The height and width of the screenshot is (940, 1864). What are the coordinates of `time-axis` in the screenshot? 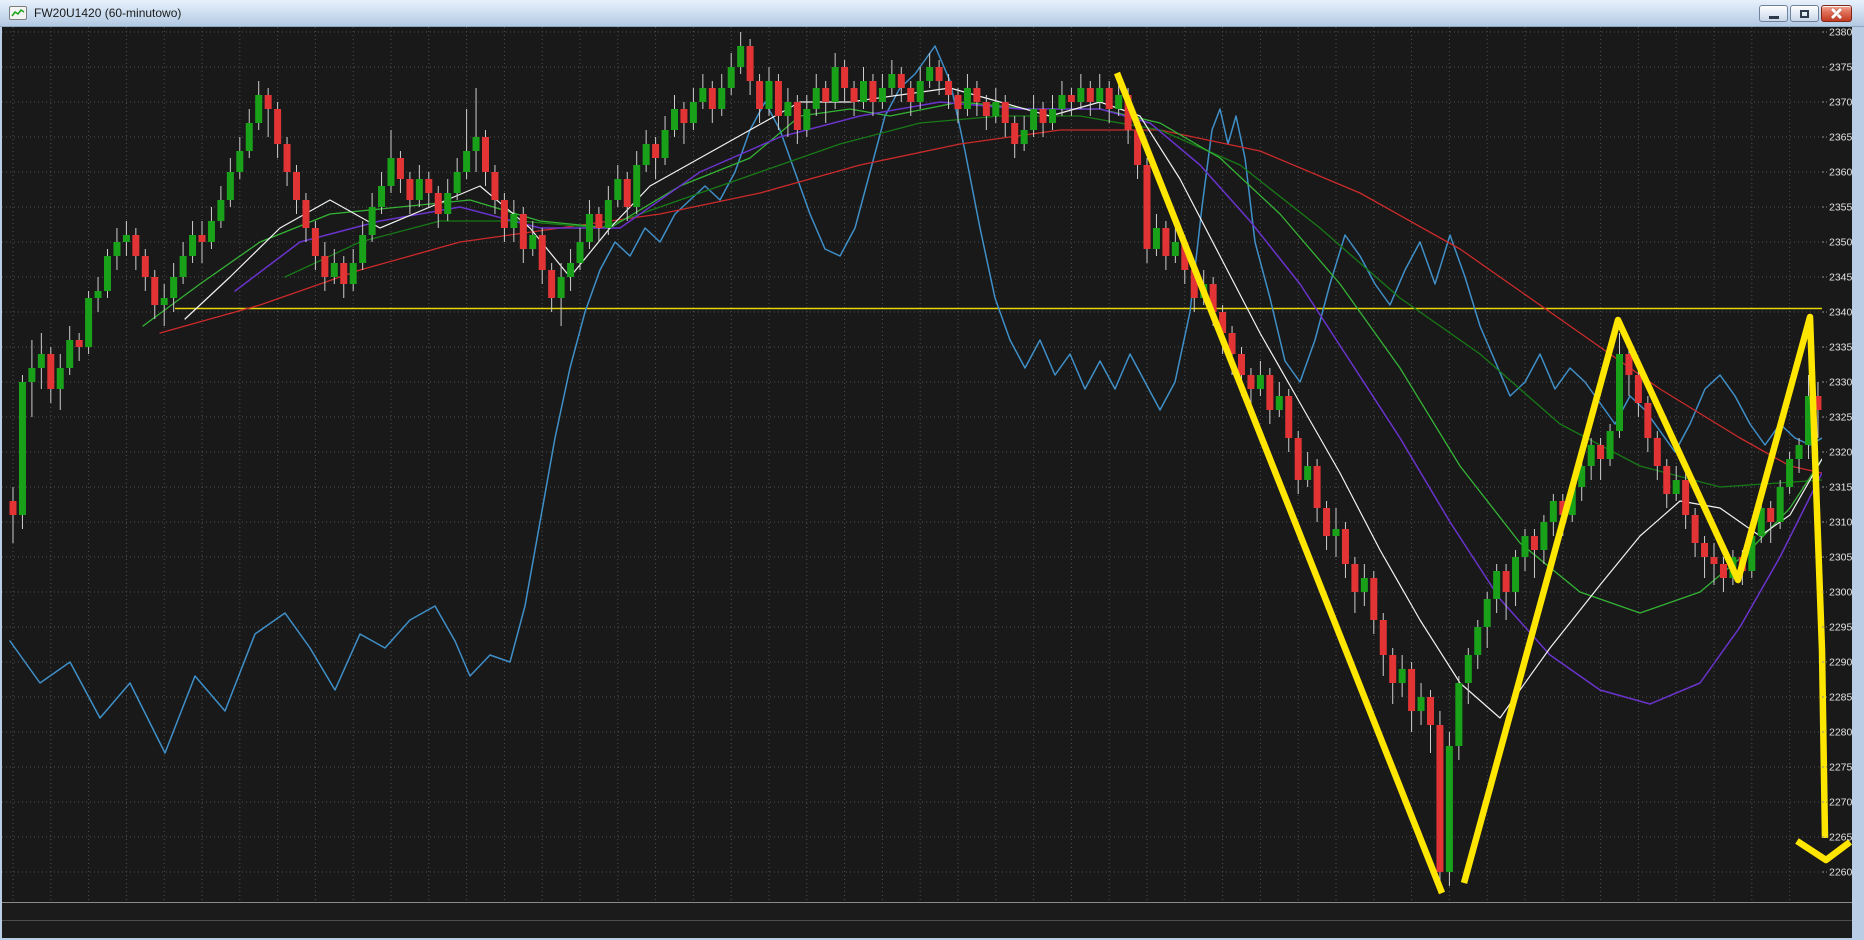 It's located at (927, 911).